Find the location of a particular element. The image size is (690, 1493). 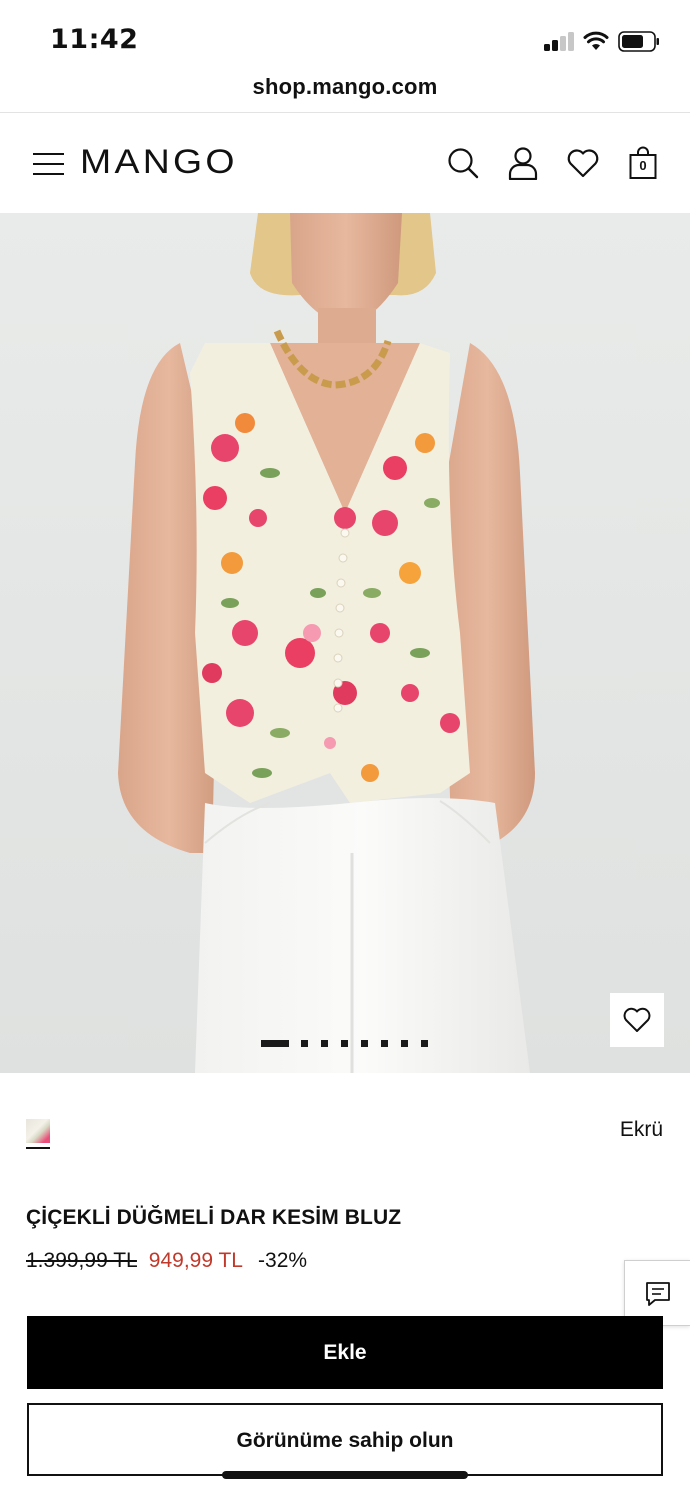

site-header: MANGO 0 is located at coordinates (345, 163).